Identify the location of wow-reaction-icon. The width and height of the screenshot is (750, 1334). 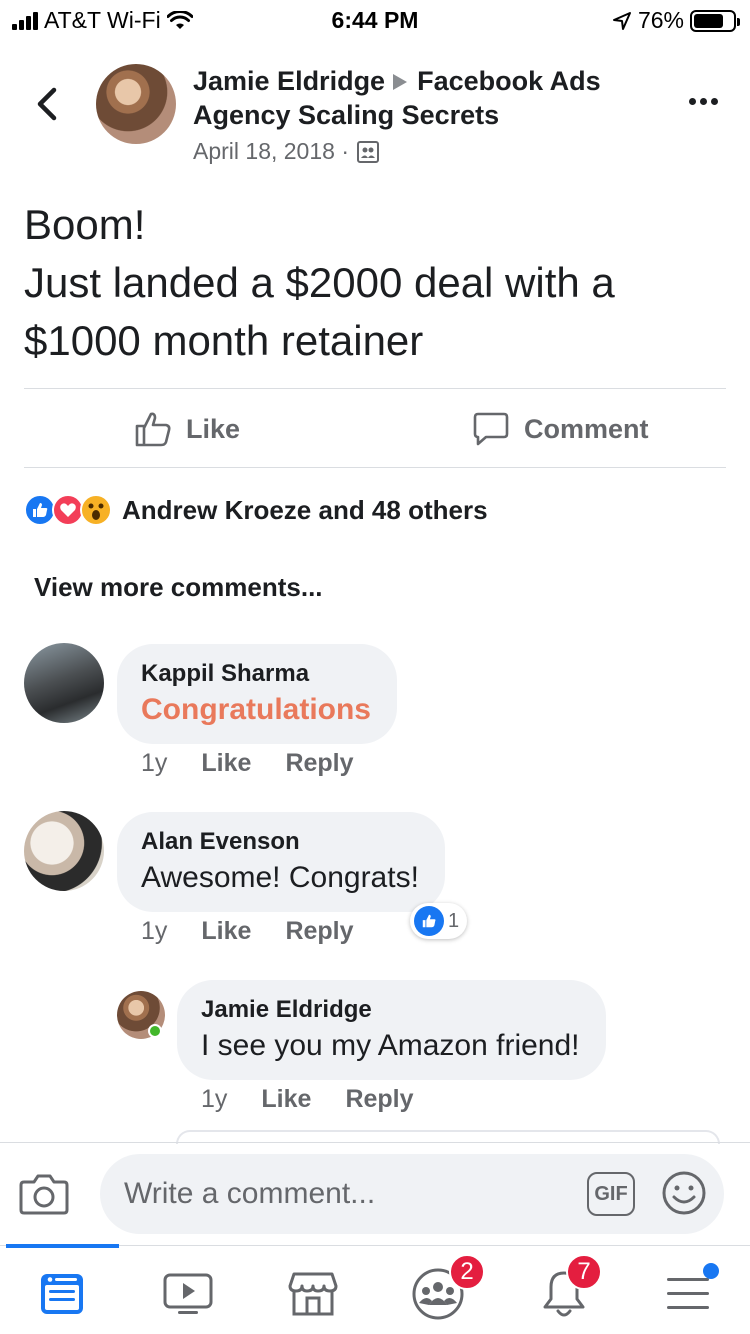
(96, 510).